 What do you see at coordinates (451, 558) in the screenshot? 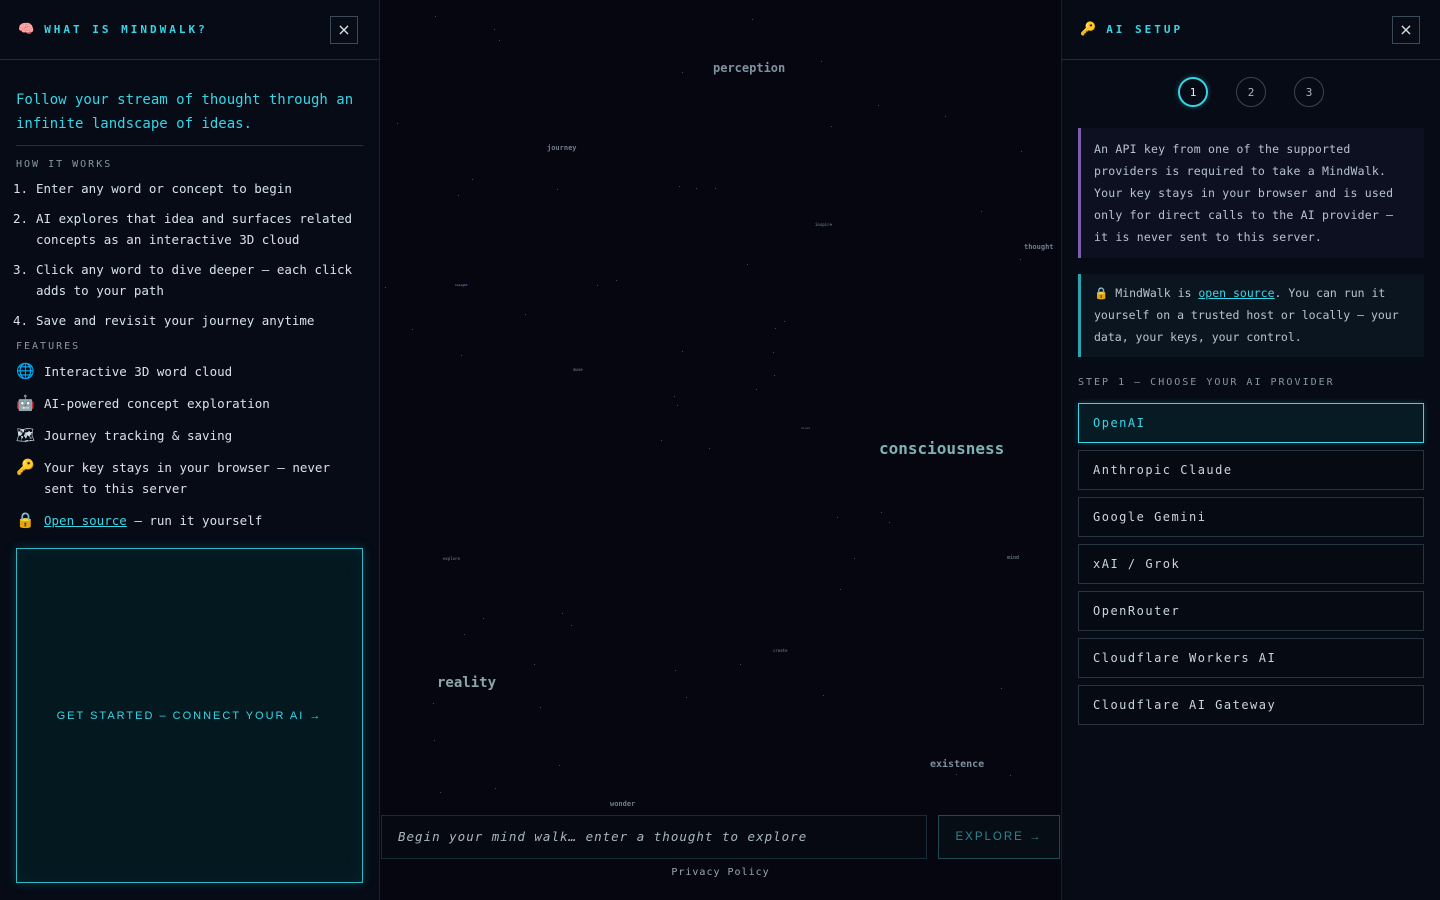
I see `cloud-word-explore: explore` at bounding box center [451, 558].